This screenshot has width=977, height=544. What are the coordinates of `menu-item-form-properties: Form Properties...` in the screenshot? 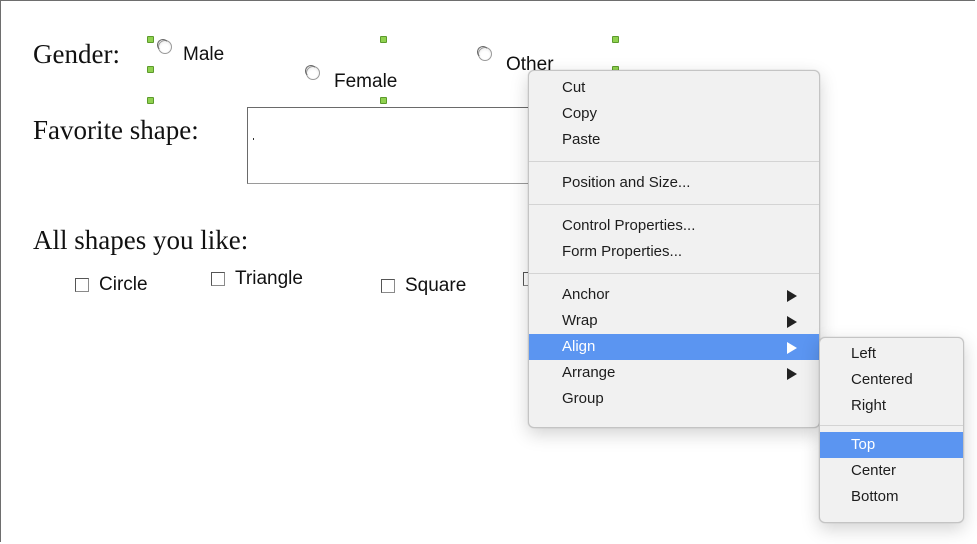 It's located at (674, 252).